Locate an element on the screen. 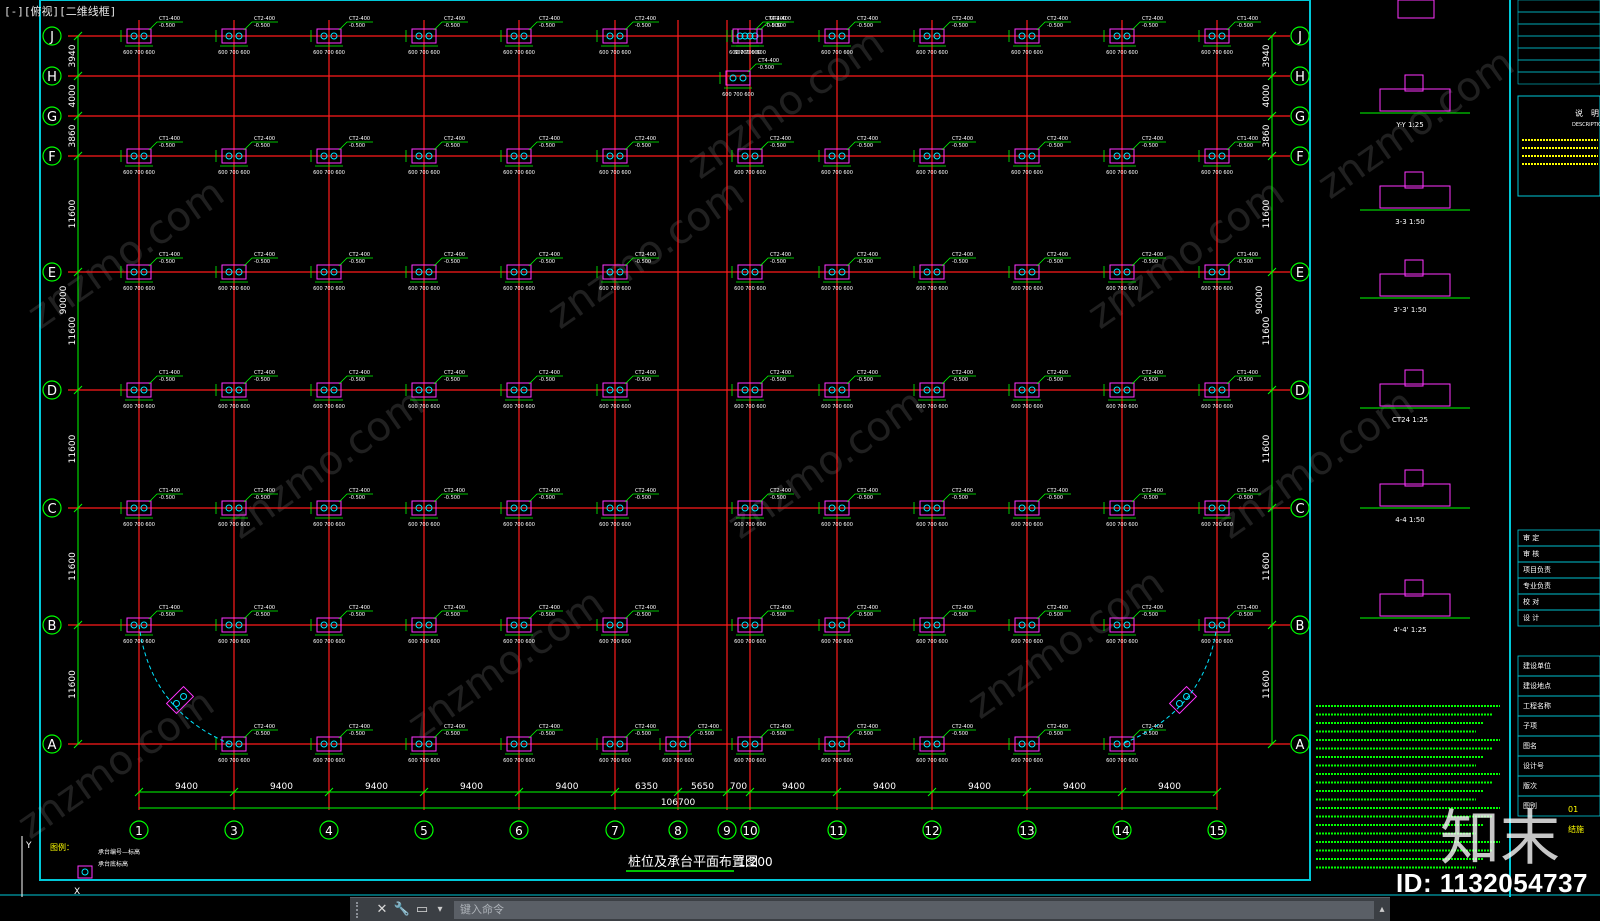  detail-label: 3'-3' 1:50 is located at coordinates (1409, 310).